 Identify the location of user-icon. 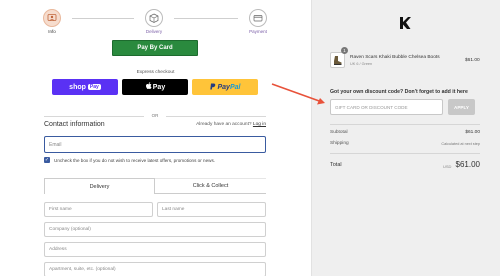
(52, 18).